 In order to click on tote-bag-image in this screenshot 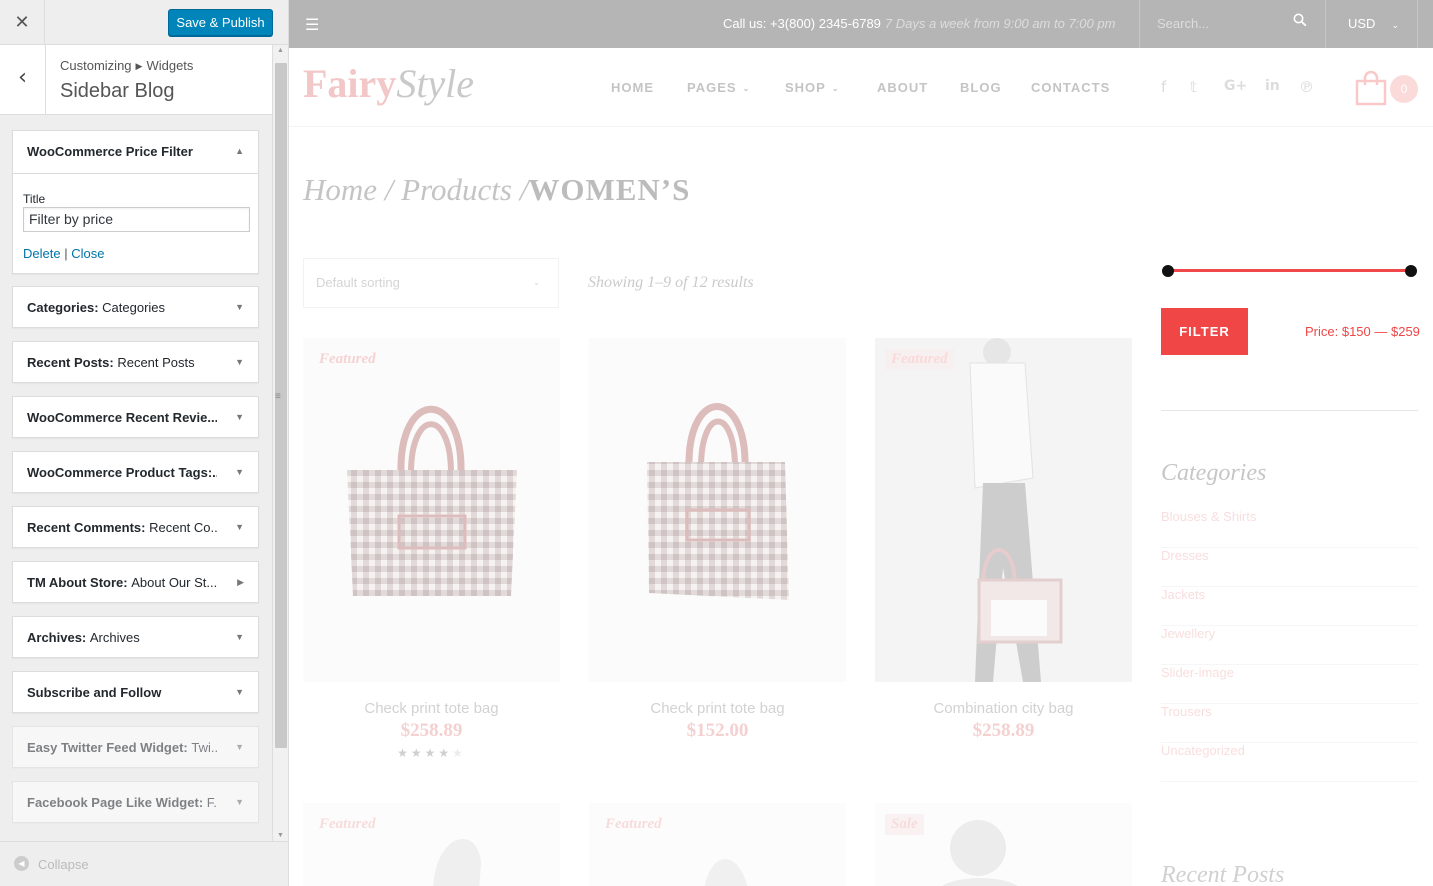, I will do `click(432, 500)`.